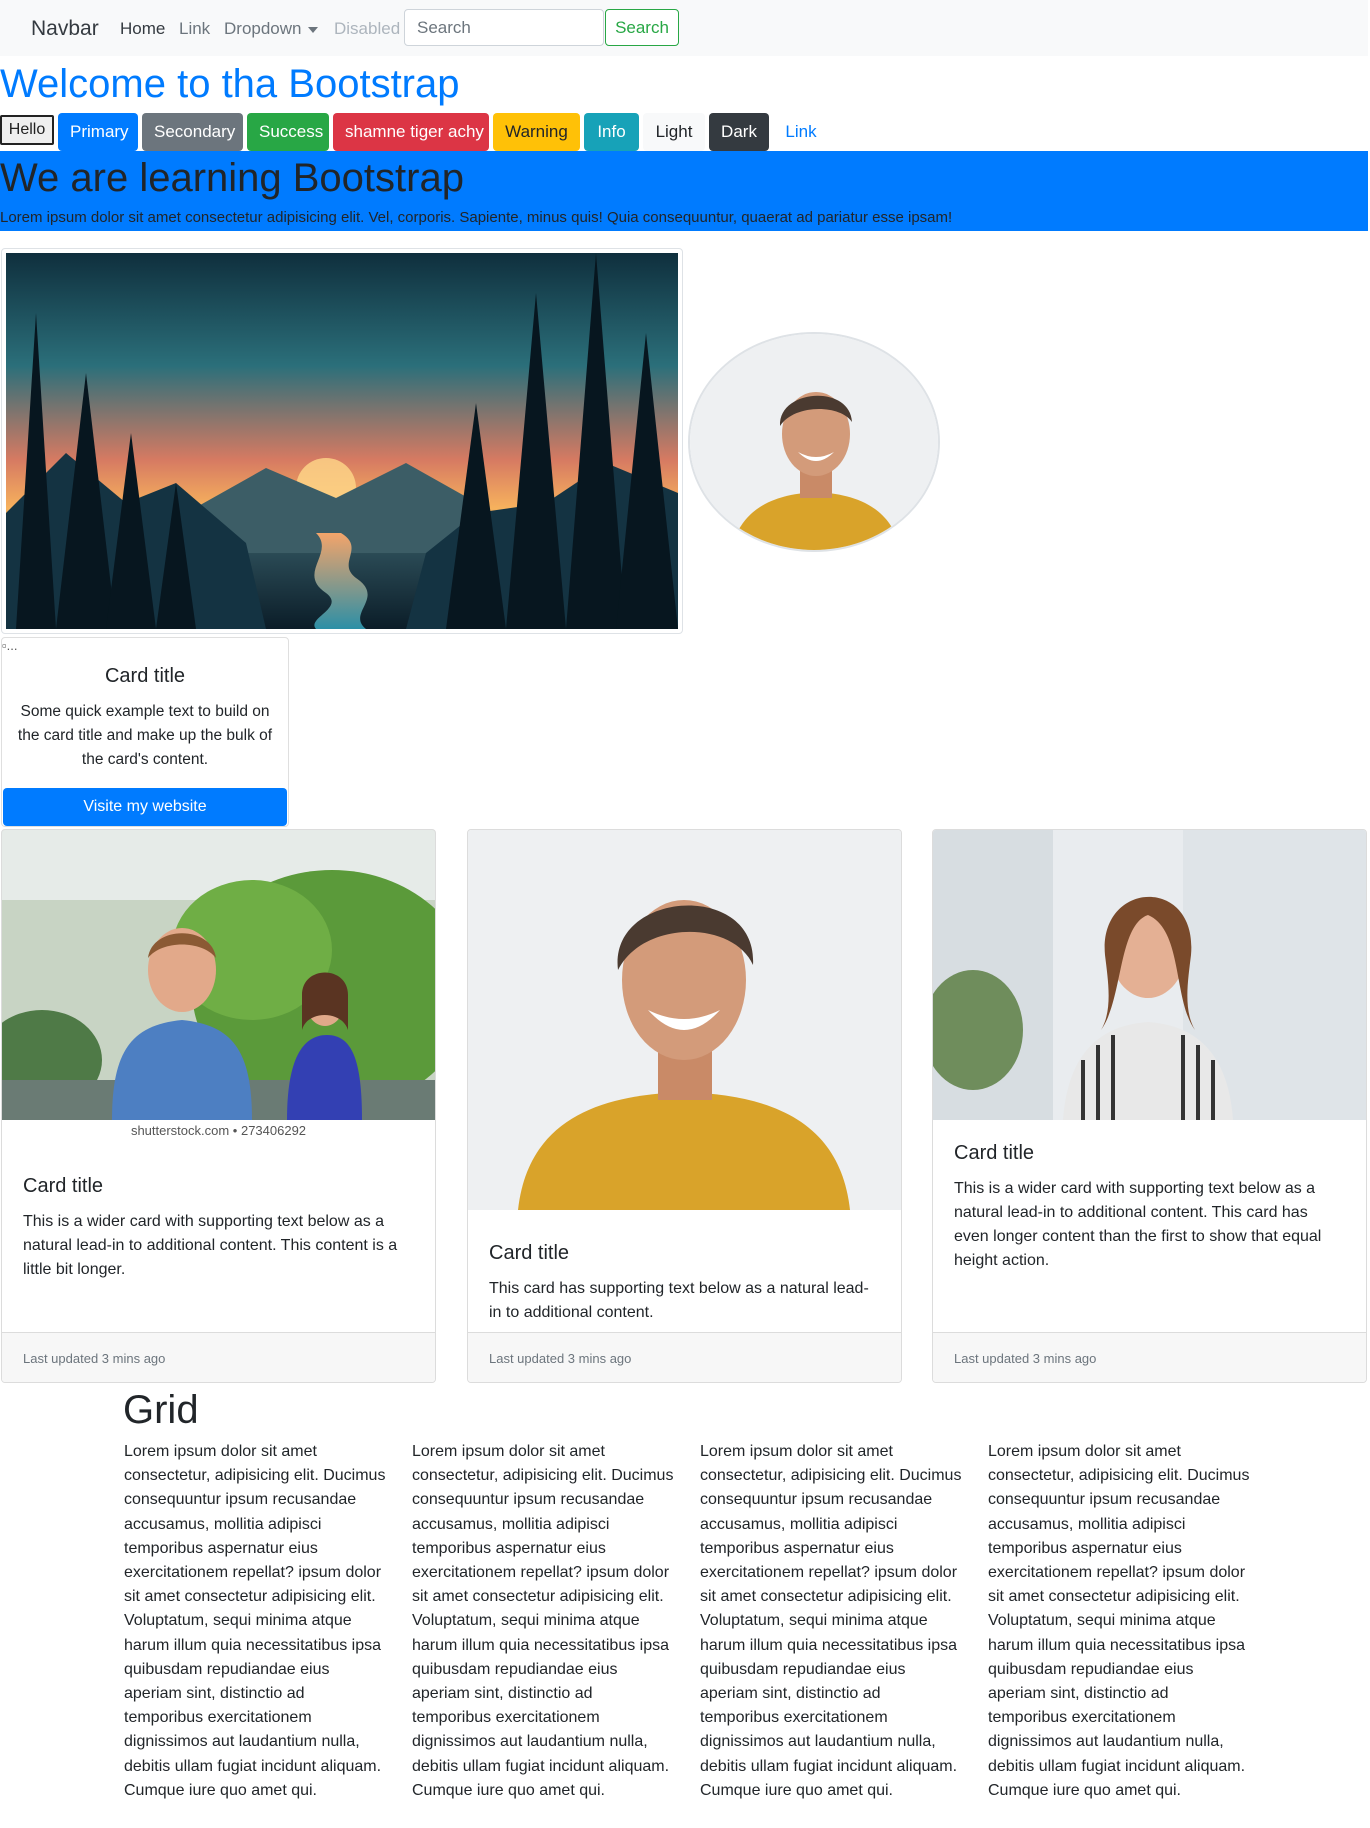 This screenshot has height=1828, width=1370. Describe the element at coordinates (674, 132) in the screenshot. I see `light-button: Light` at that location.